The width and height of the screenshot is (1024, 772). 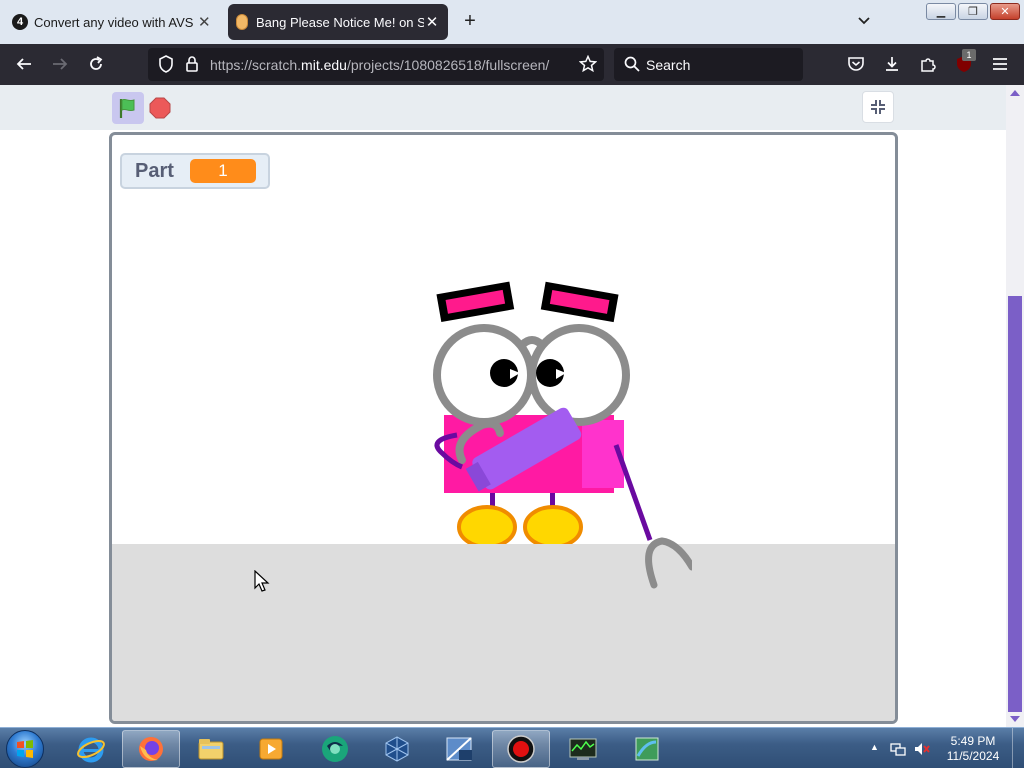 I want to click on show-desktop-button, so click(x=1018, y=748).